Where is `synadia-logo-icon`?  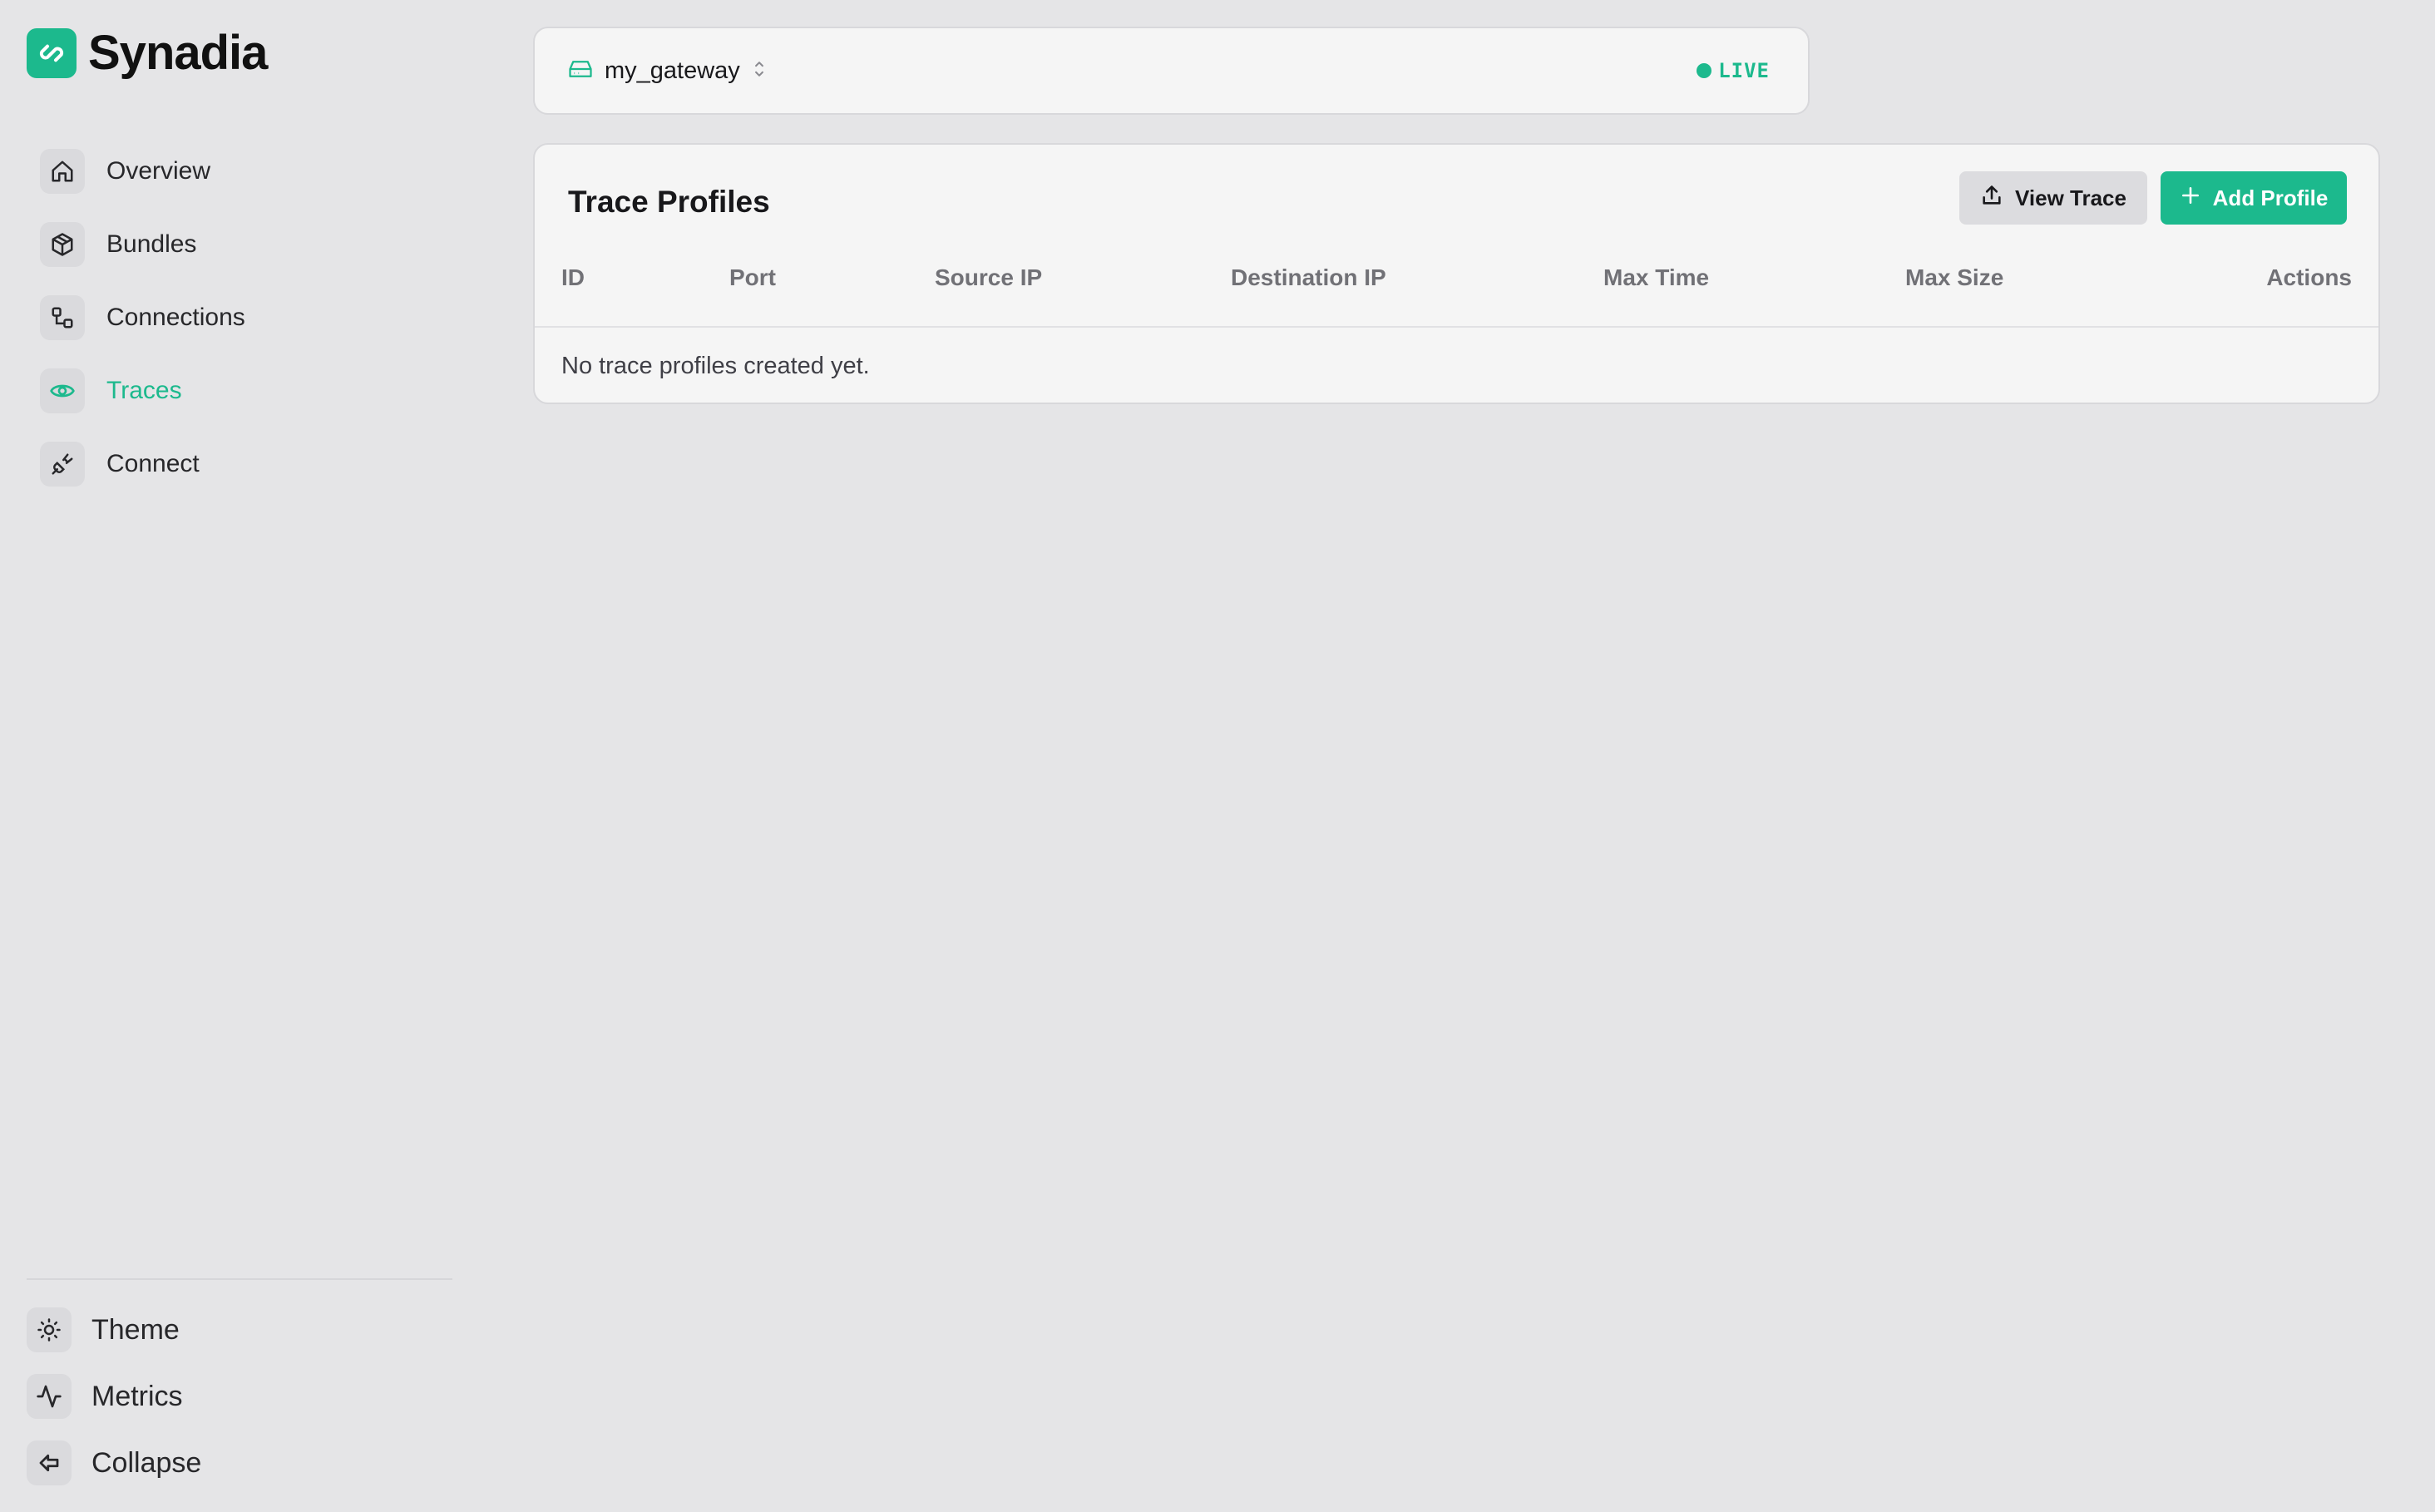 synadia-logo-icon is located at coordinates (52, 52).